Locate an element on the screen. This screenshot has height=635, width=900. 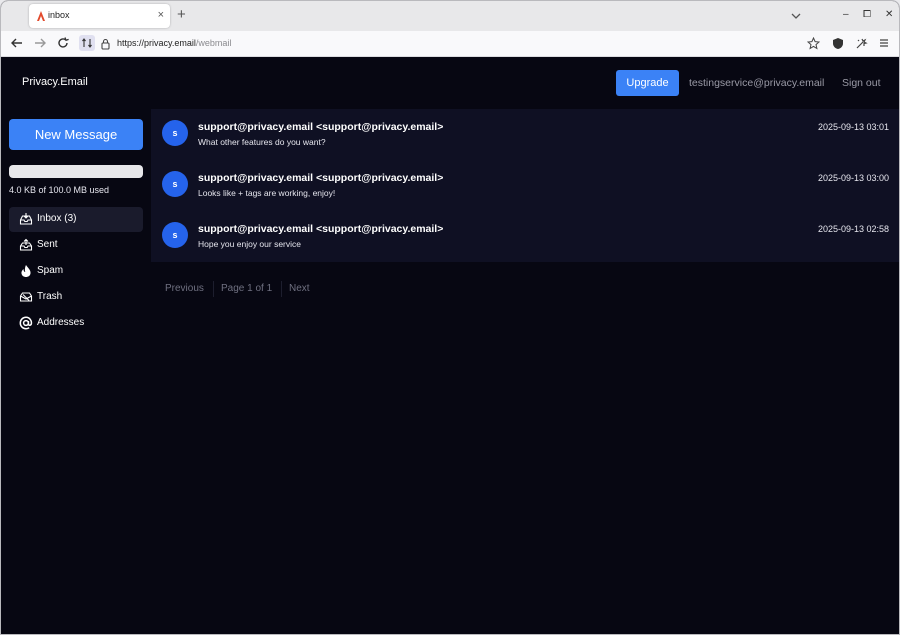
minimize-button: ‒ is located at coordinates (846, 15).